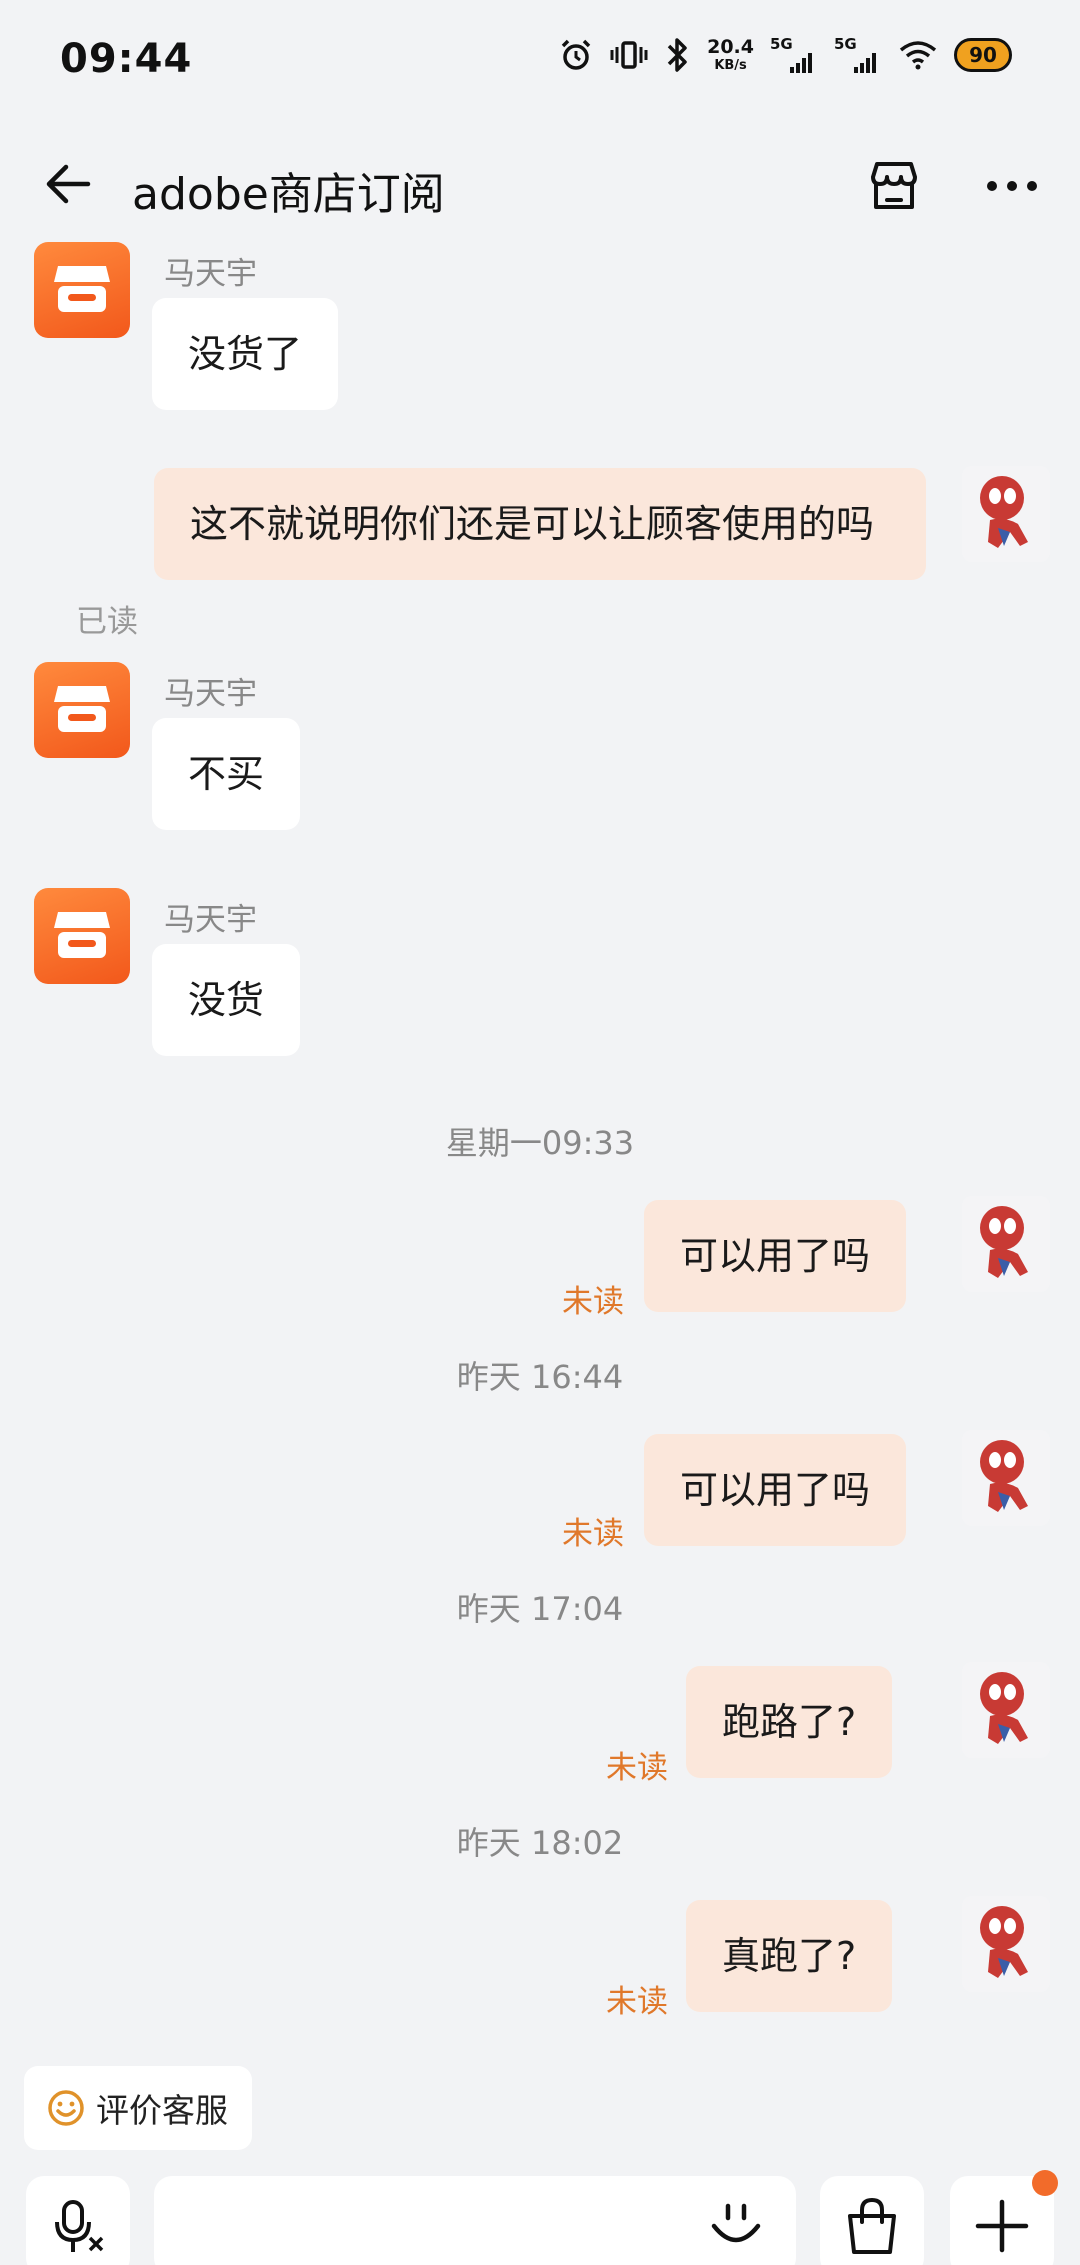 This screenshot has width=1080, height=2265. What do you see at coordinates (1002, 2226) in the screenshot?
I see `plus-icon` at bounding box center [1002, 2226].